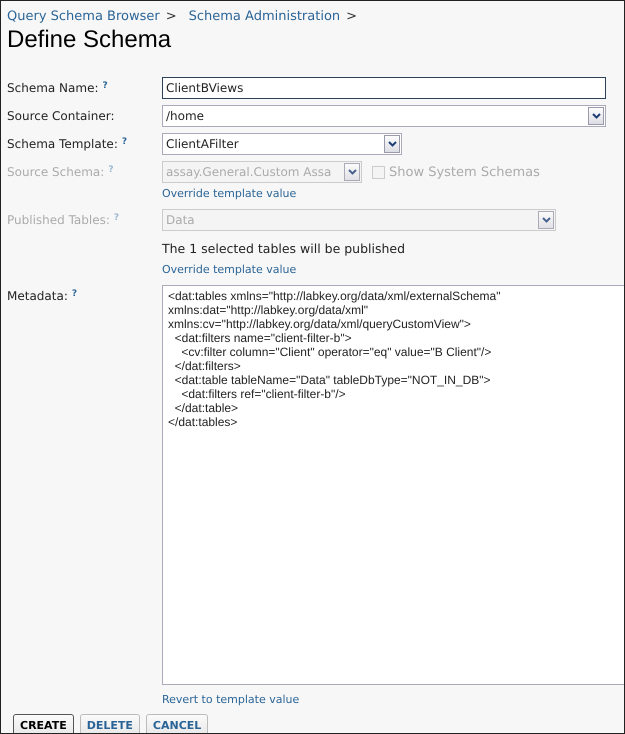 The height and width of the screenshot is (734, 625). I want to click on field-label: Schema Template:, so click(62, 144).